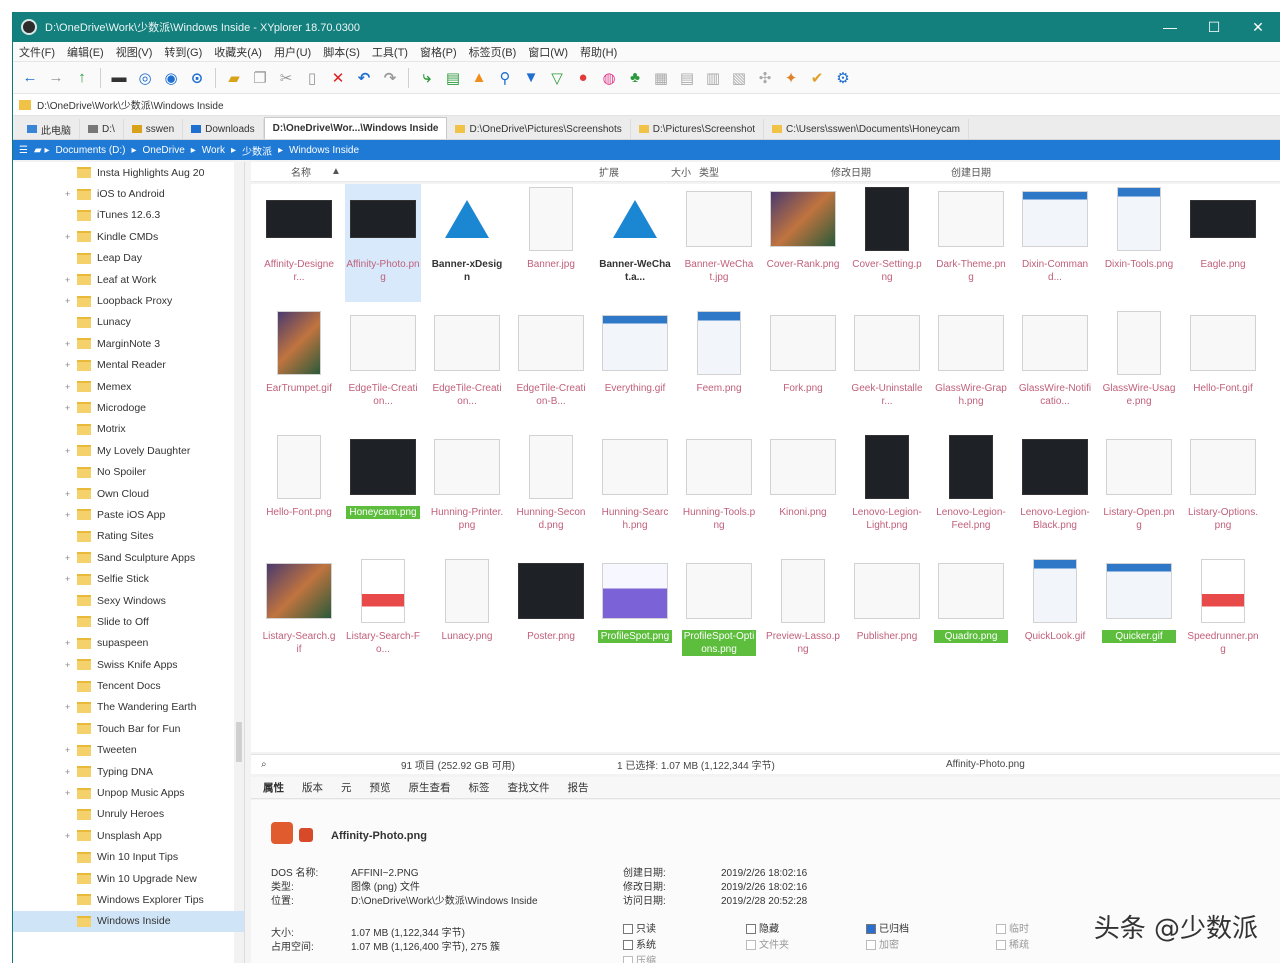 This screenshot has width=1280, height=963. I want to click on forward-icon: →, so click(56, 78).